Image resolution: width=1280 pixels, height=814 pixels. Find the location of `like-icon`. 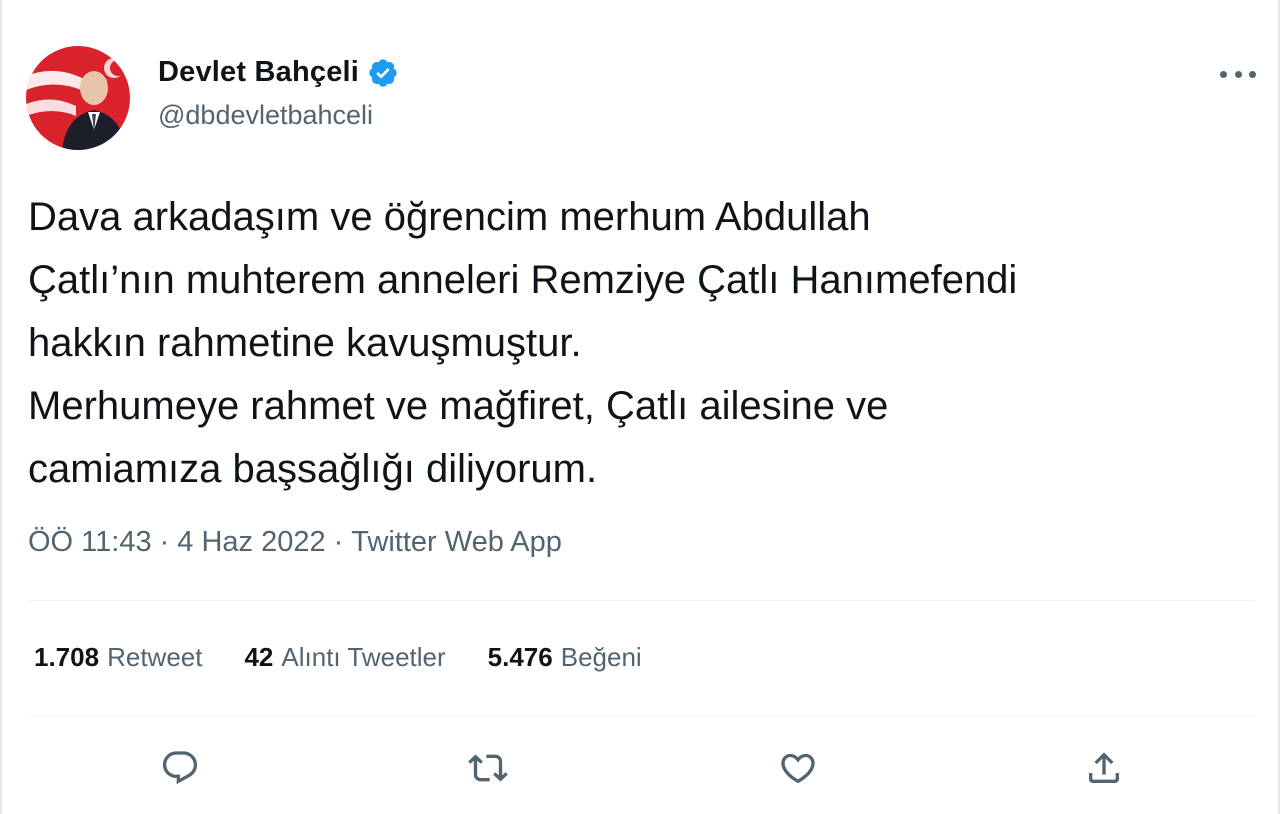

like-icon is located at coordinates (798, 768).